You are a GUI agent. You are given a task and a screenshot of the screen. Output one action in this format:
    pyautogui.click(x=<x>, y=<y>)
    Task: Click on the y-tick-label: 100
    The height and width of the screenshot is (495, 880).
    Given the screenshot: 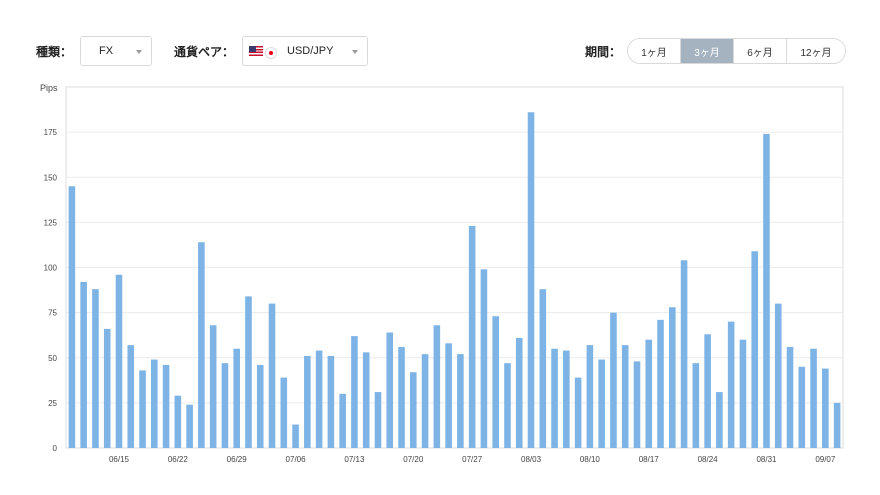 What is the action you would take?
    pyautogui.click(x=51, y=268)
    